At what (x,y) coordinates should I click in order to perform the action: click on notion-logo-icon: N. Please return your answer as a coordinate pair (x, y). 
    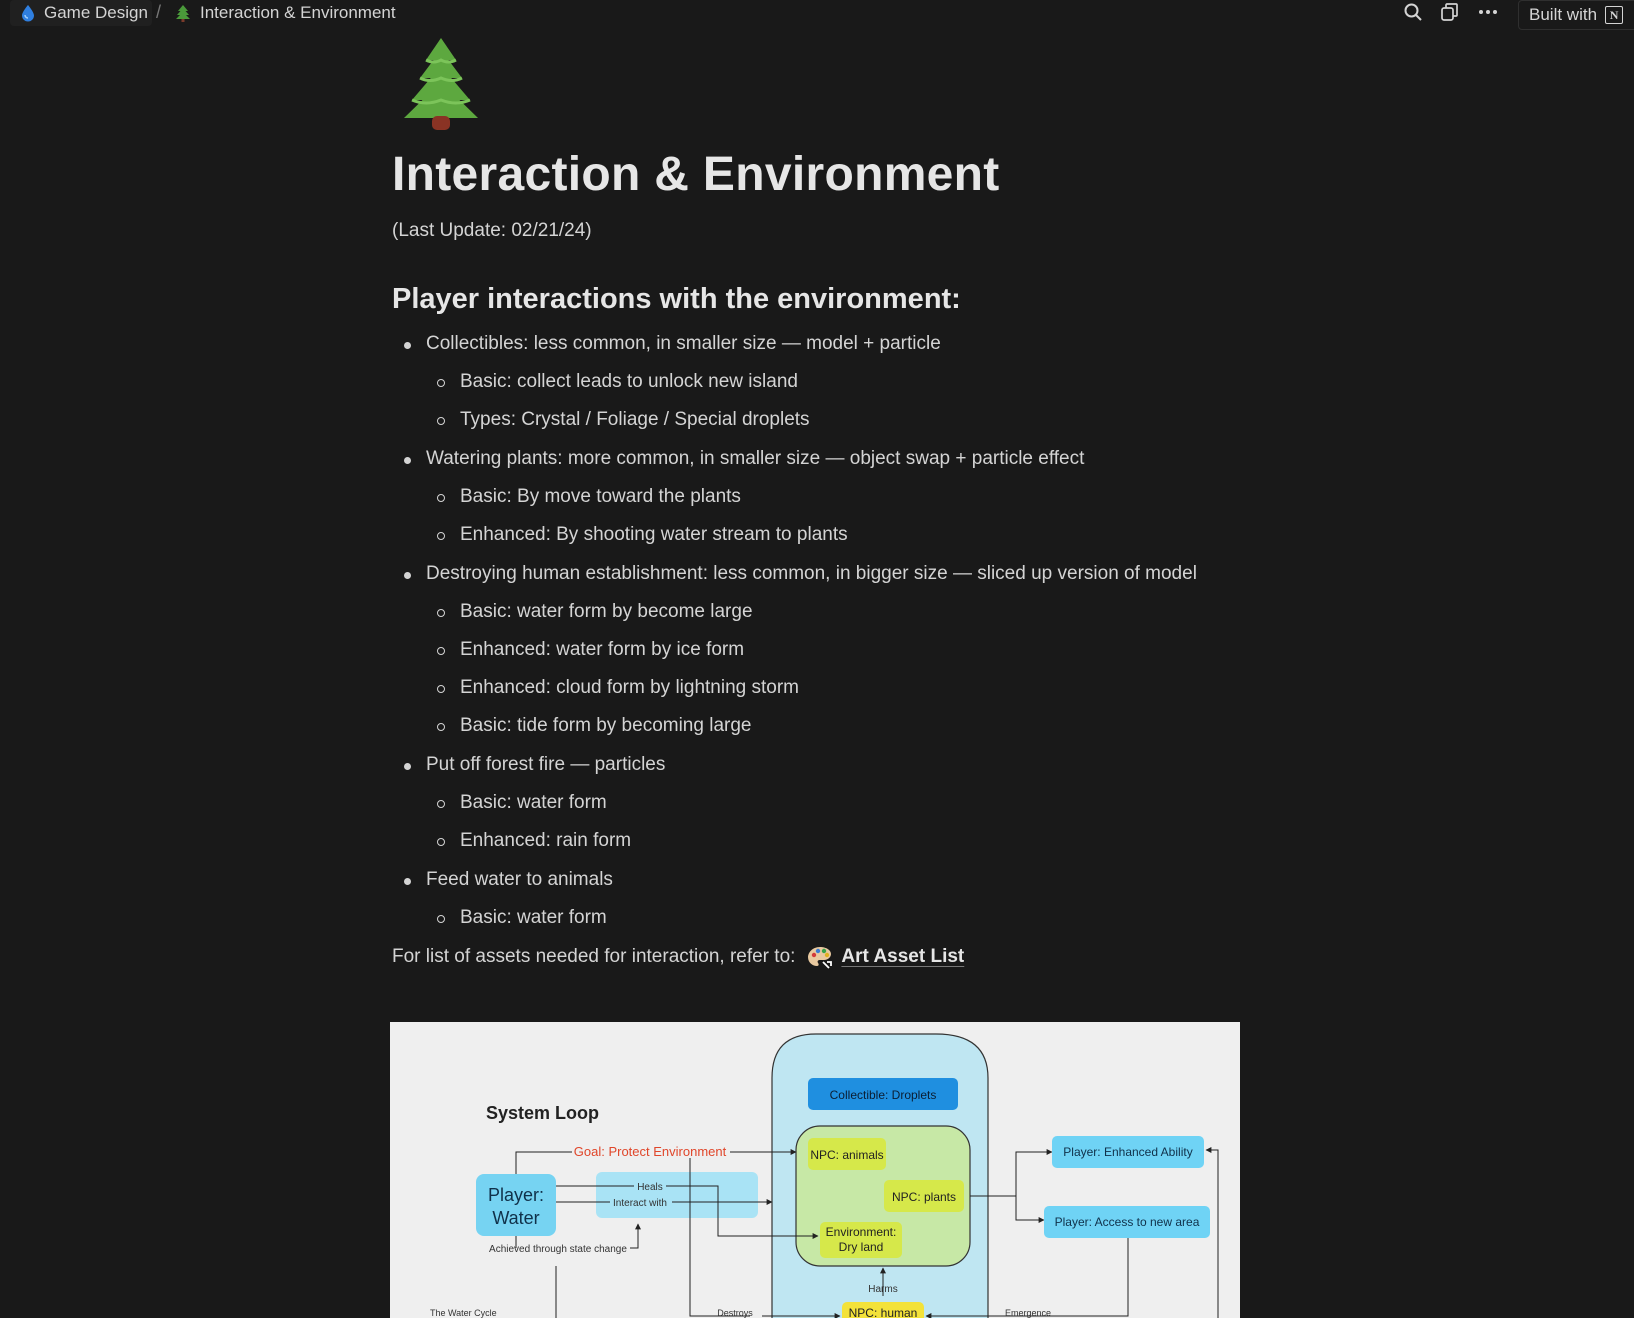
    Looking at the image, I should click on (1614, 15).